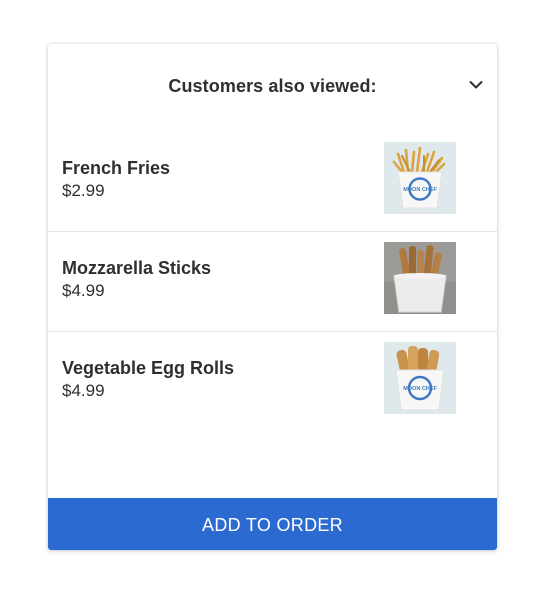  I want to click on panel-title: Customers also viewed:, so click(272, 86).